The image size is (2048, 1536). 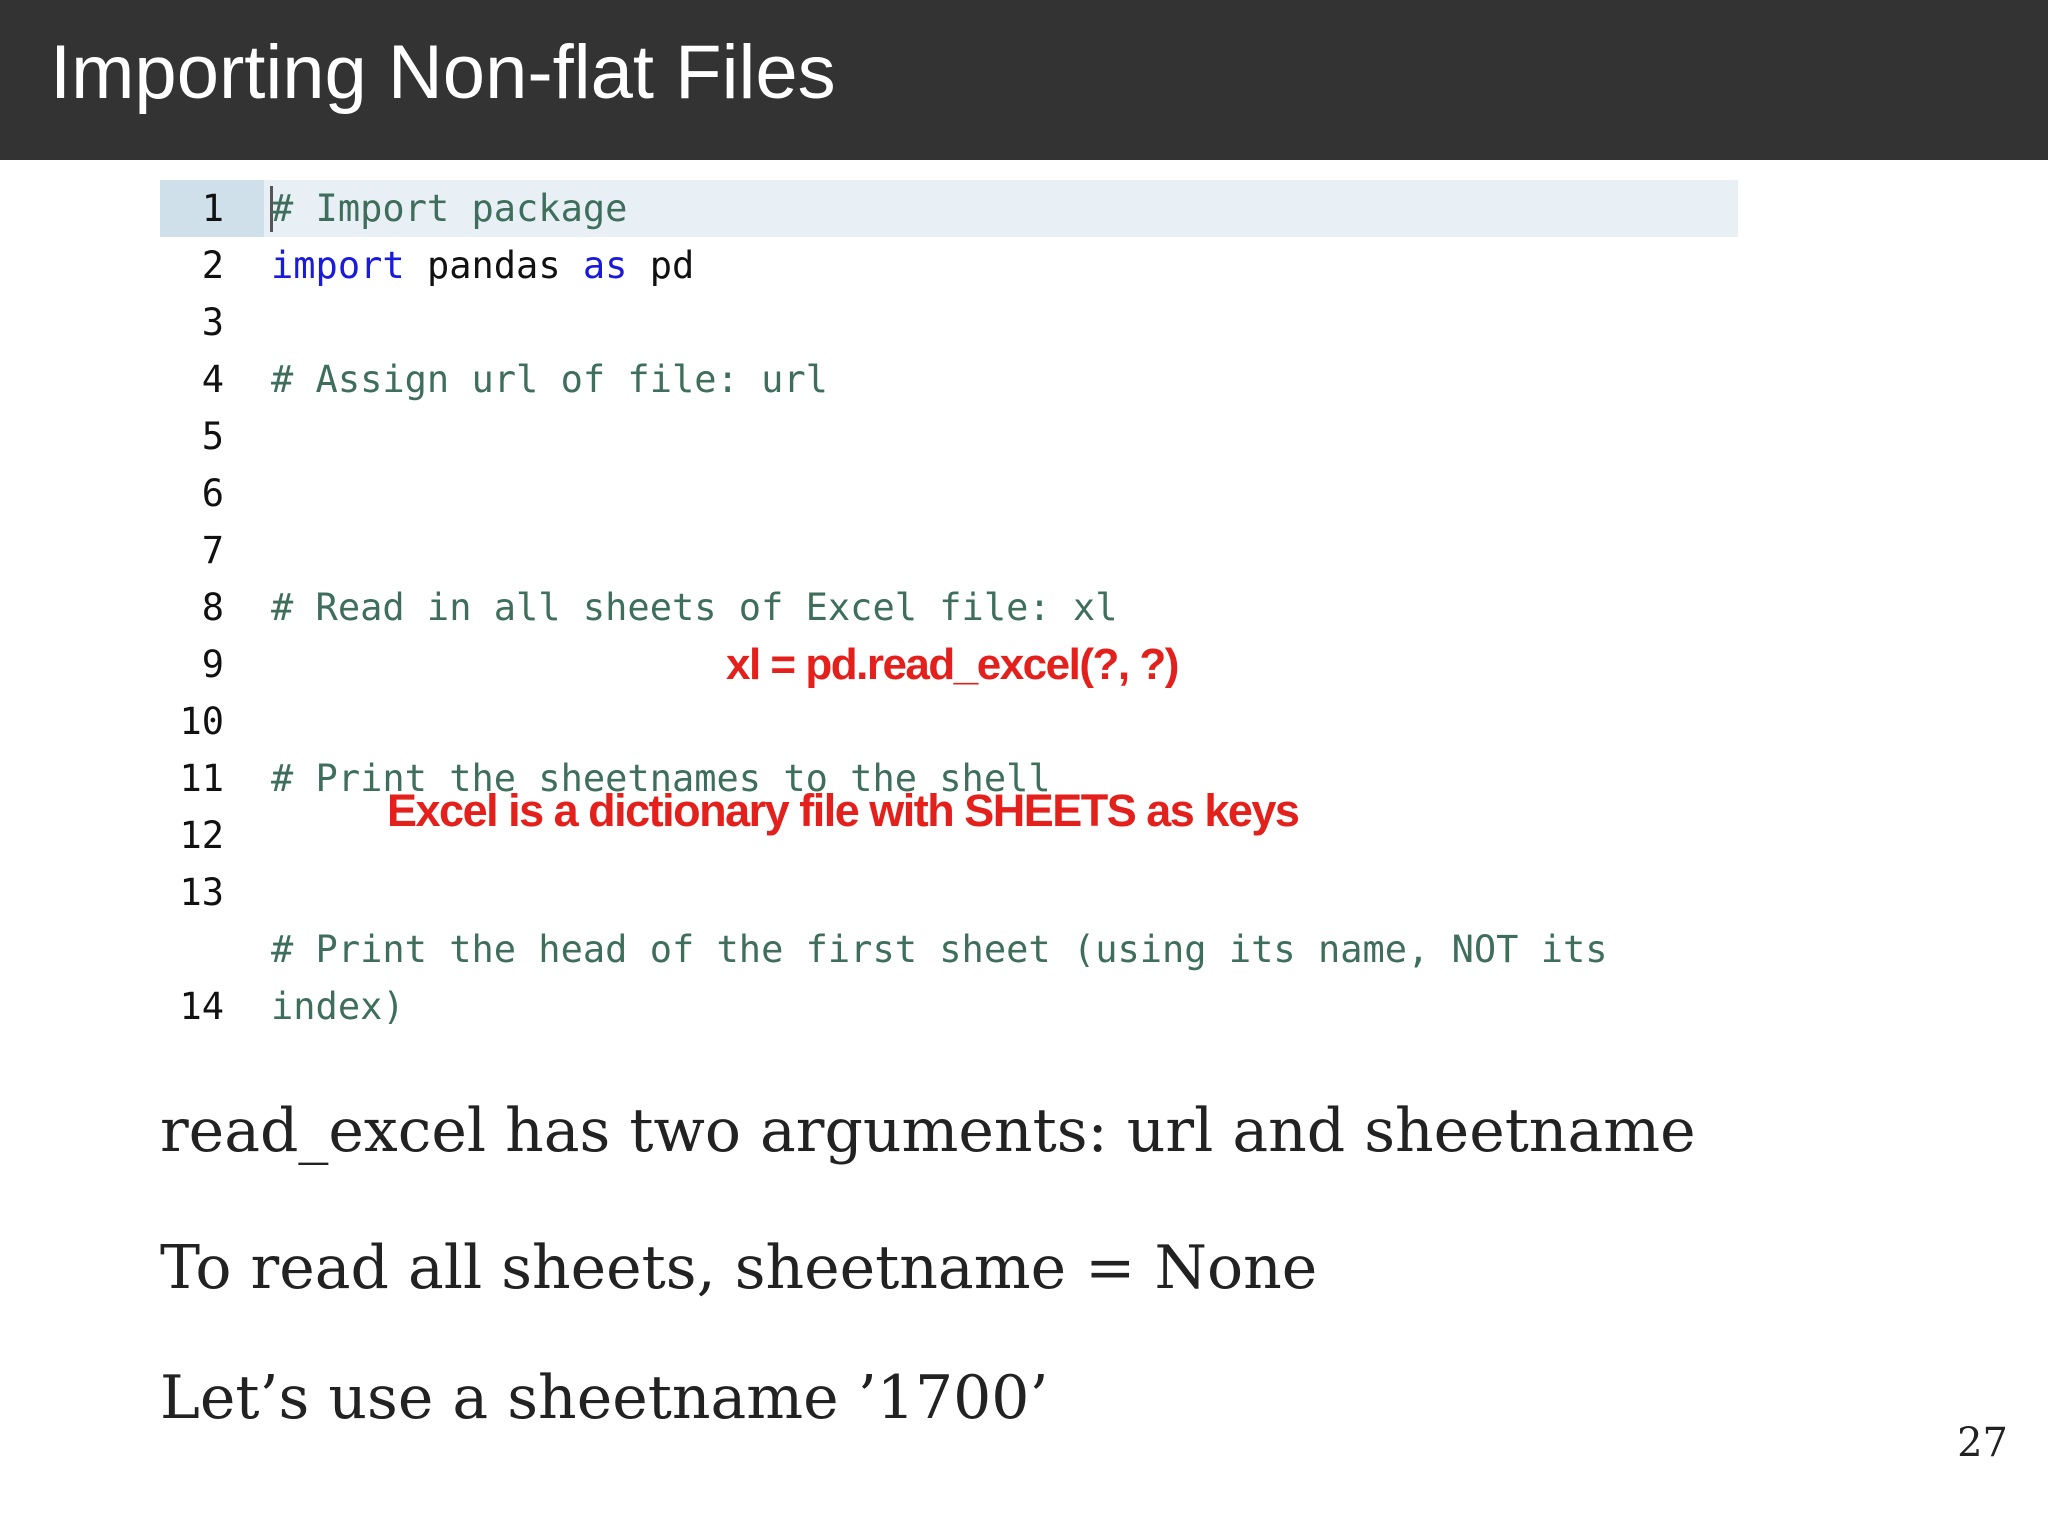 What do you see at coordinates (212, 664) in the screenshot?
I see `line-number: 9` at bounding box center [212, 664].